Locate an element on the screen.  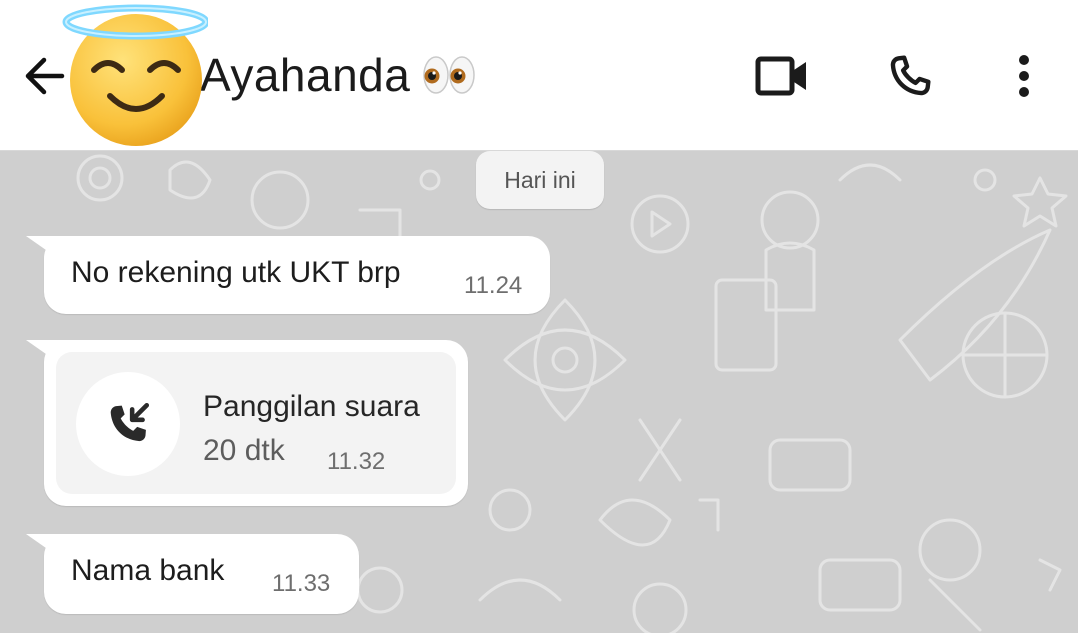
phone-icon is located at coordinates (910, 75).